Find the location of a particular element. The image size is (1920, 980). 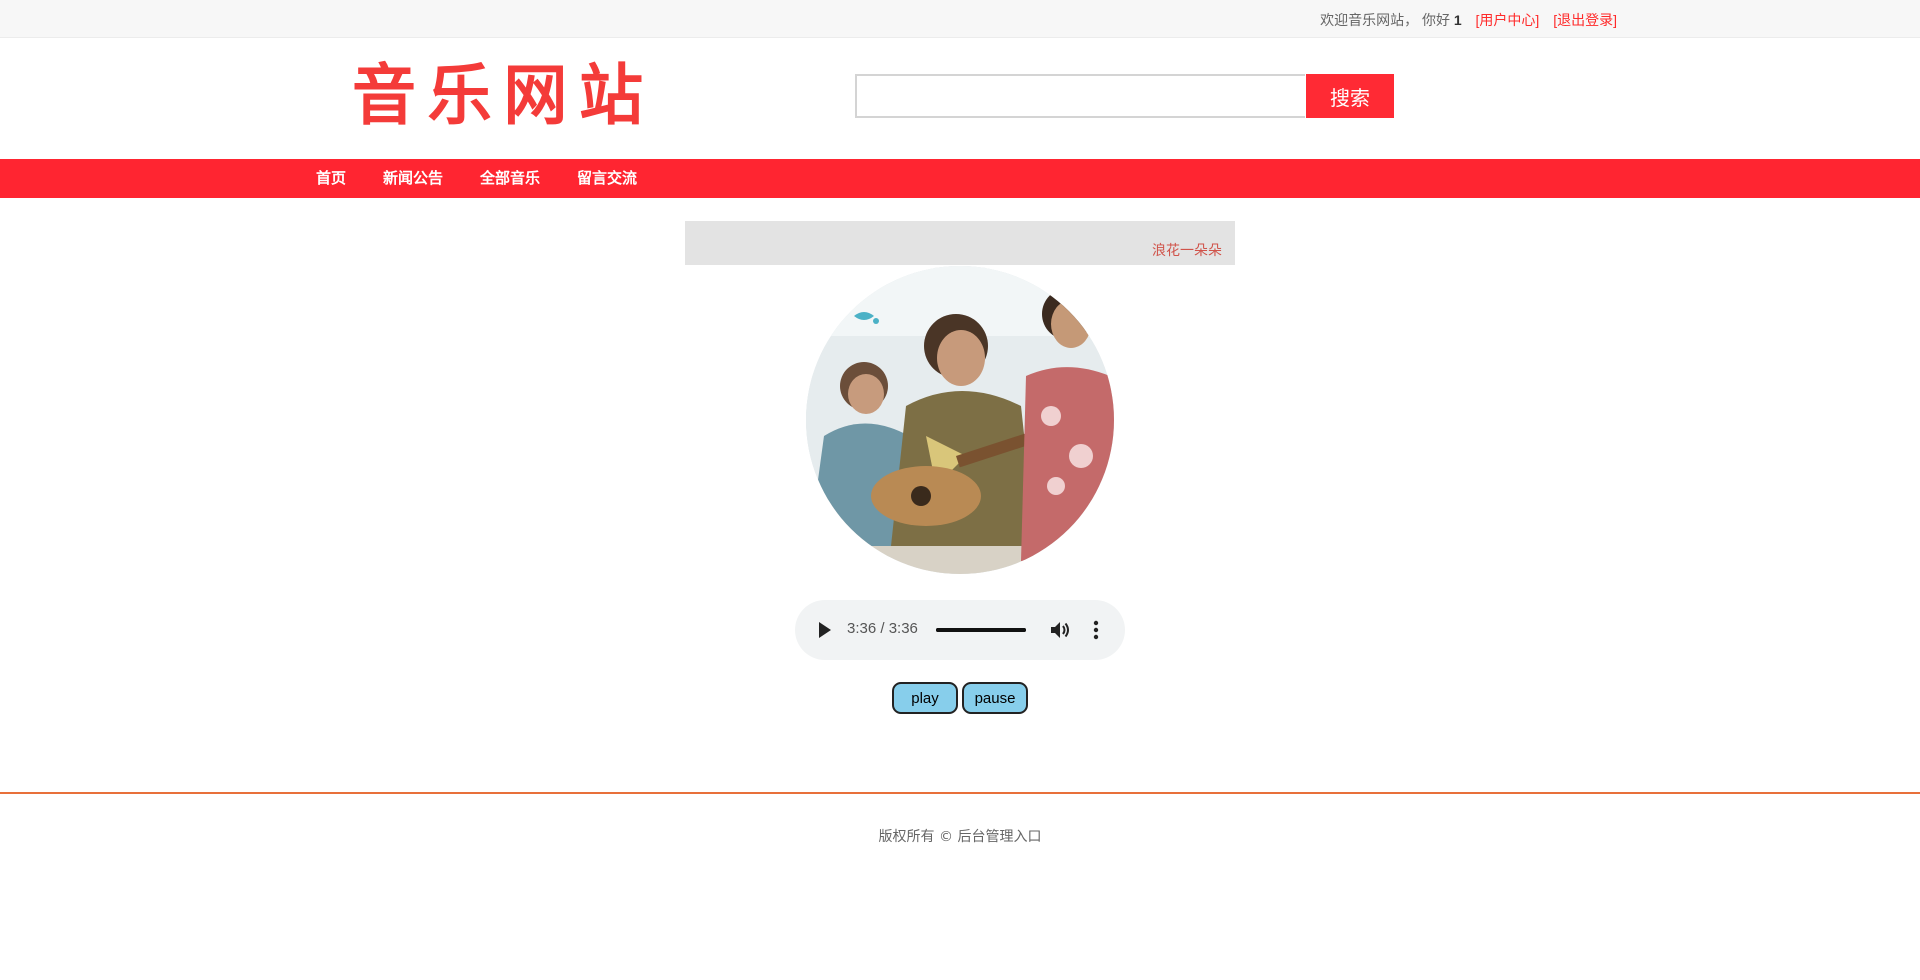

nav-list: 首页 新闻公告 全部音乐 留言交流 is located at coordinates (495, 178).